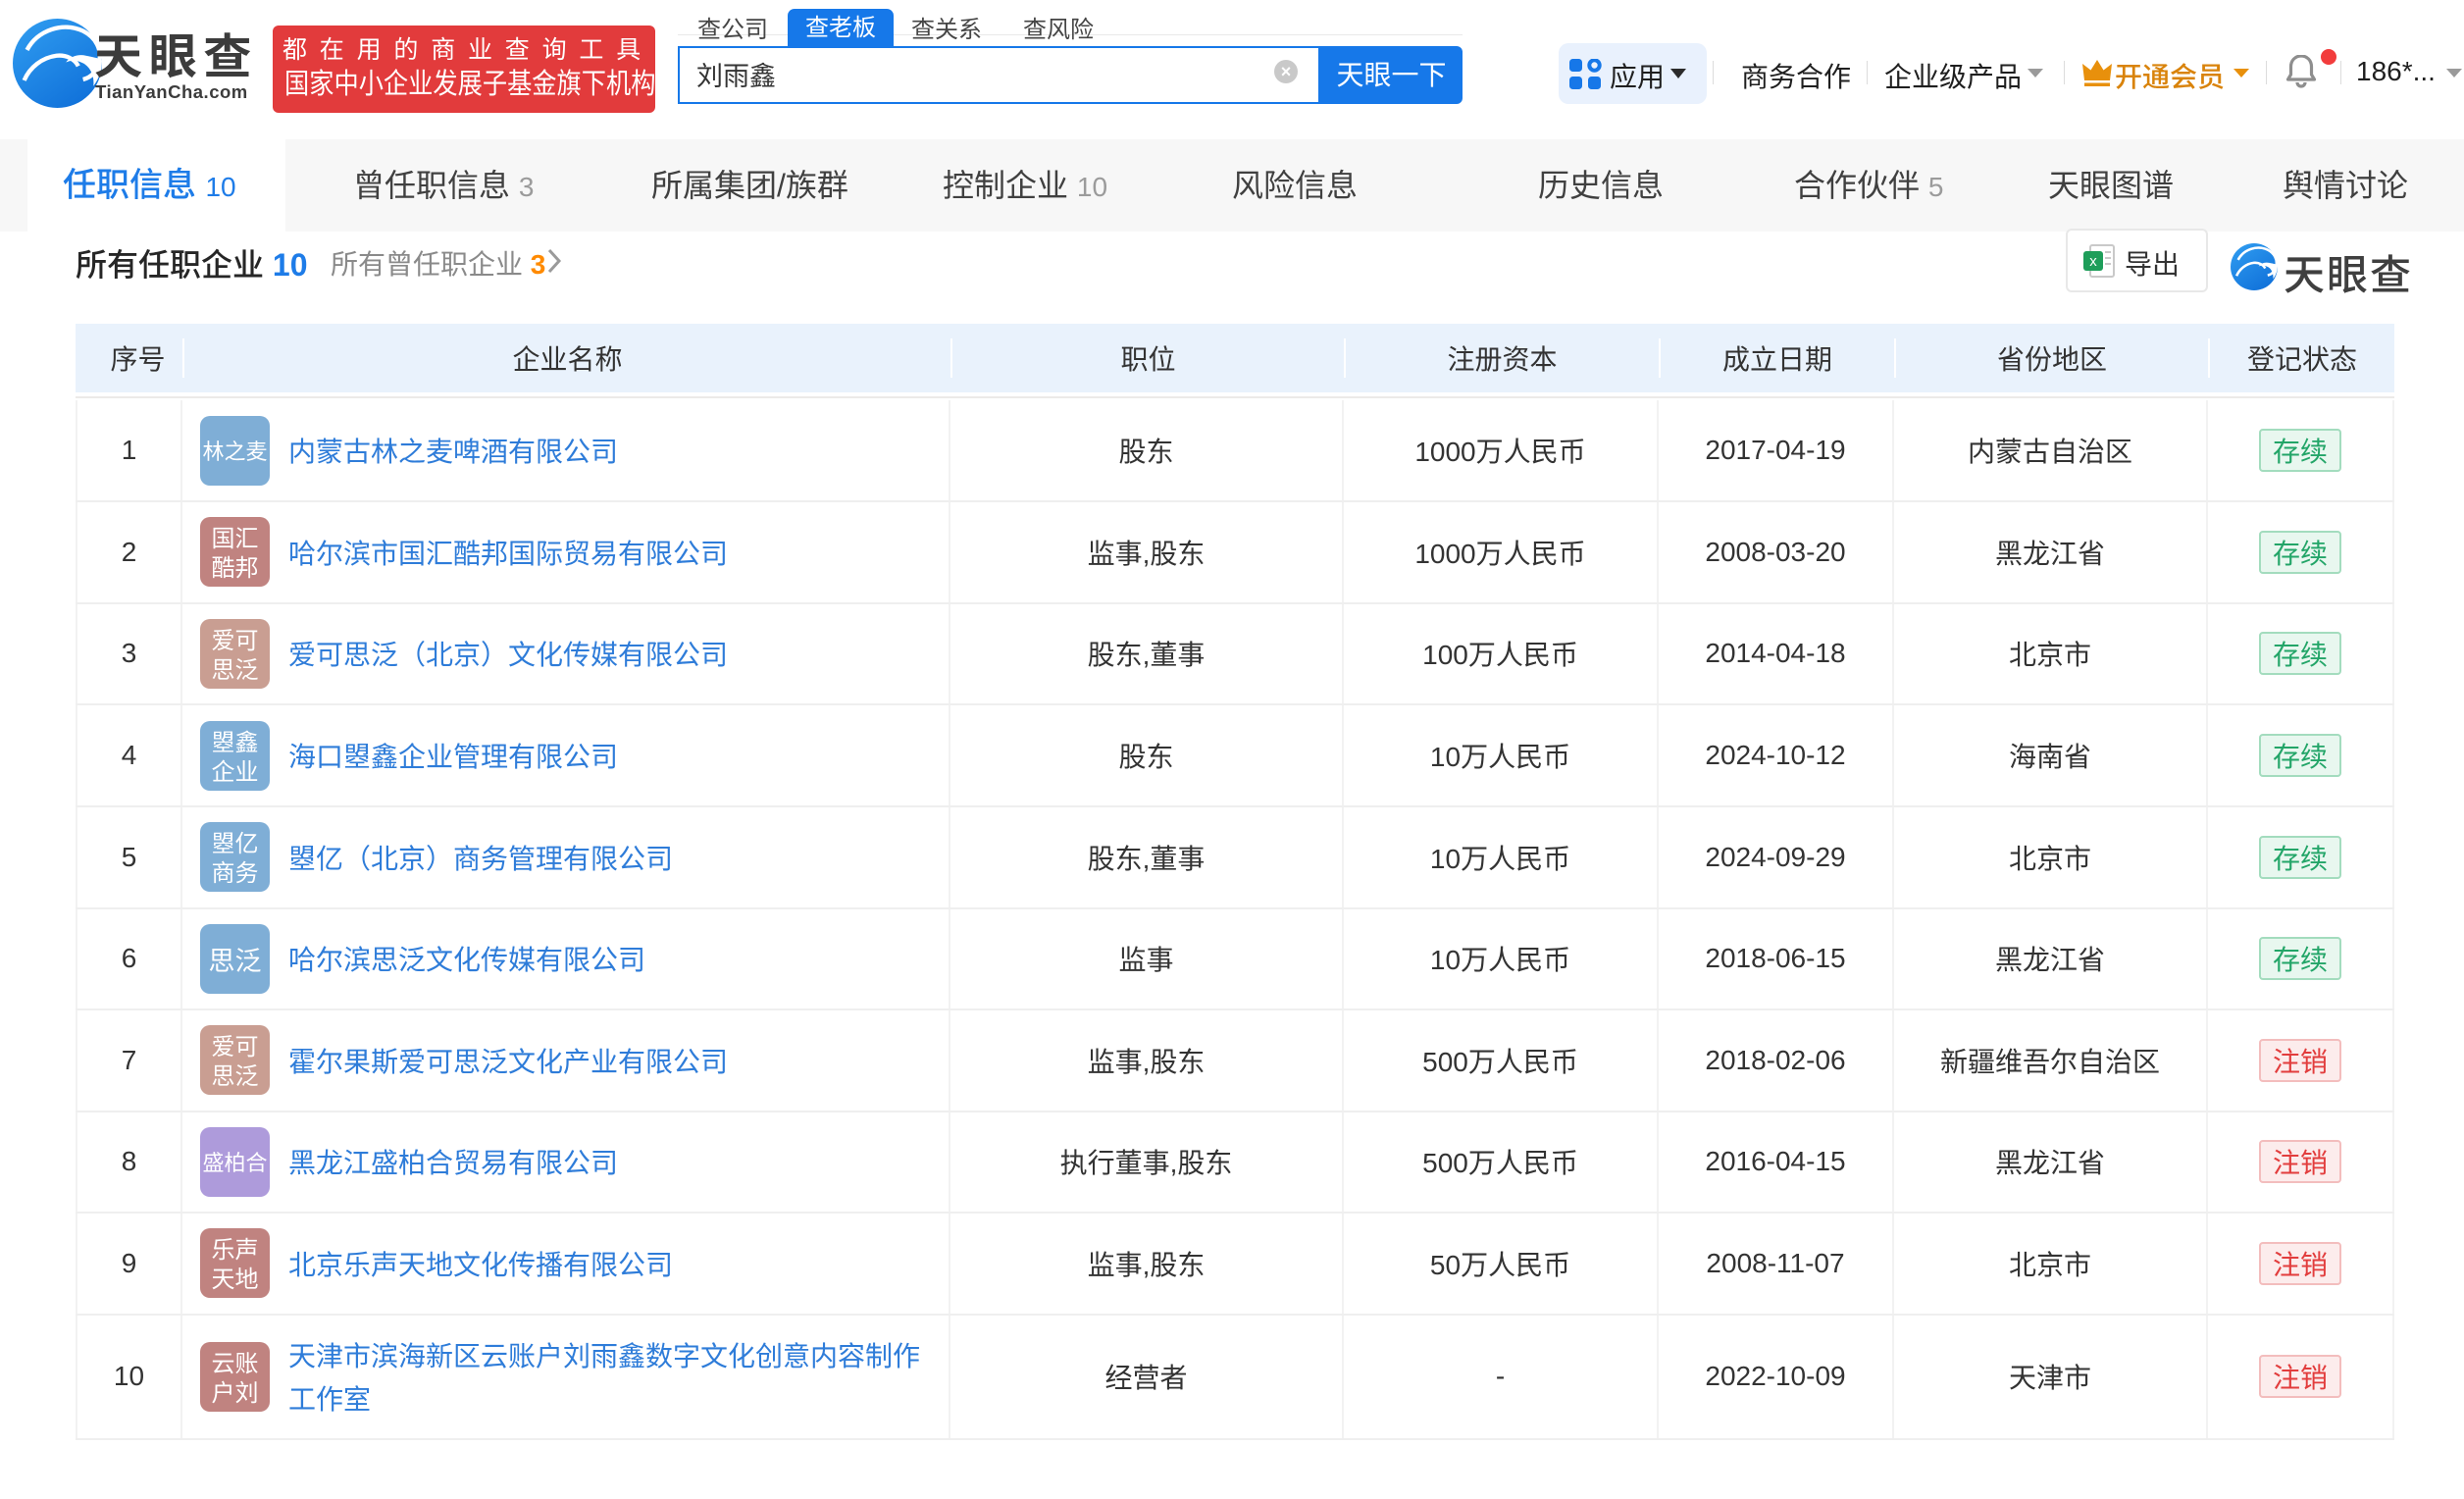 The image size is (2464, 1499). What do you see at coordinates (2093, 261) in the screenshot?
I see `svg-text: x` at bounding box center [2093, 261].